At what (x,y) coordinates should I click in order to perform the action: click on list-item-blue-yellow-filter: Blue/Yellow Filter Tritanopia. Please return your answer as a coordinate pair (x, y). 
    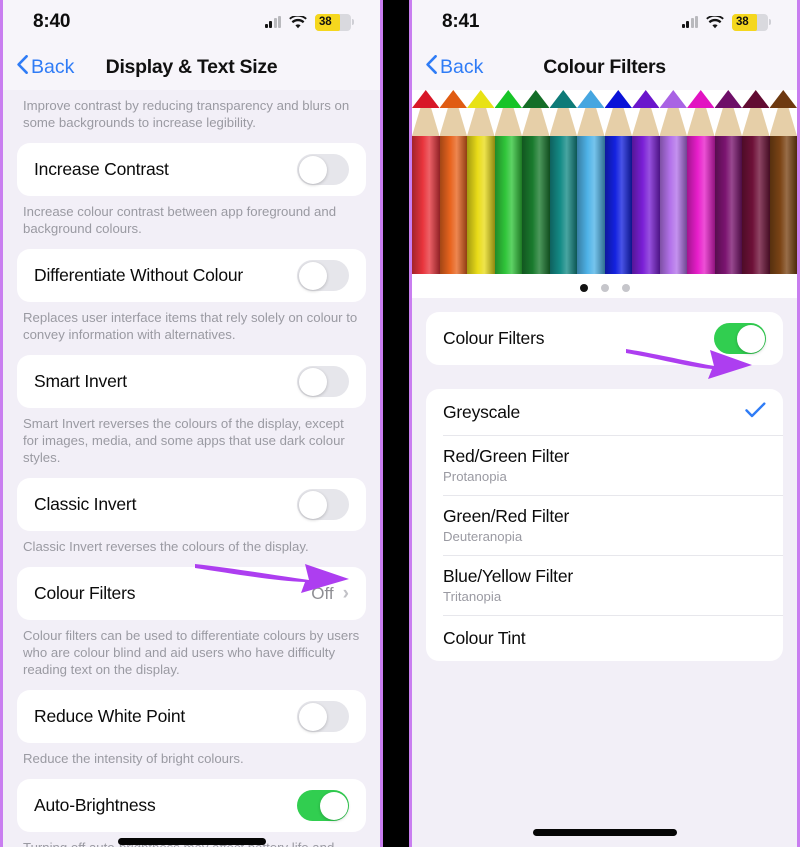
    Looking at the image, I should click on (604, 585).